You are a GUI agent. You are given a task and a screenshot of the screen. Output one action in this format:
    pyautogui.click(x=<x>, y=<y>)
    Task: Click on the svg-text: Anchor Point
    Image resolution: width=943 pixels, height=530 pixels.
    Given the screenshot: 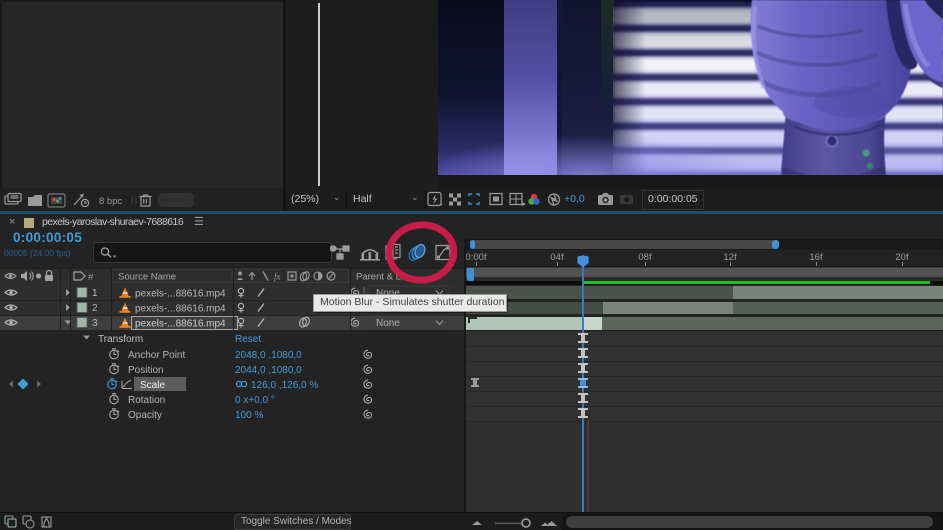 What is the action you would take?
    pyautogui.click(x=156, y=355)
    